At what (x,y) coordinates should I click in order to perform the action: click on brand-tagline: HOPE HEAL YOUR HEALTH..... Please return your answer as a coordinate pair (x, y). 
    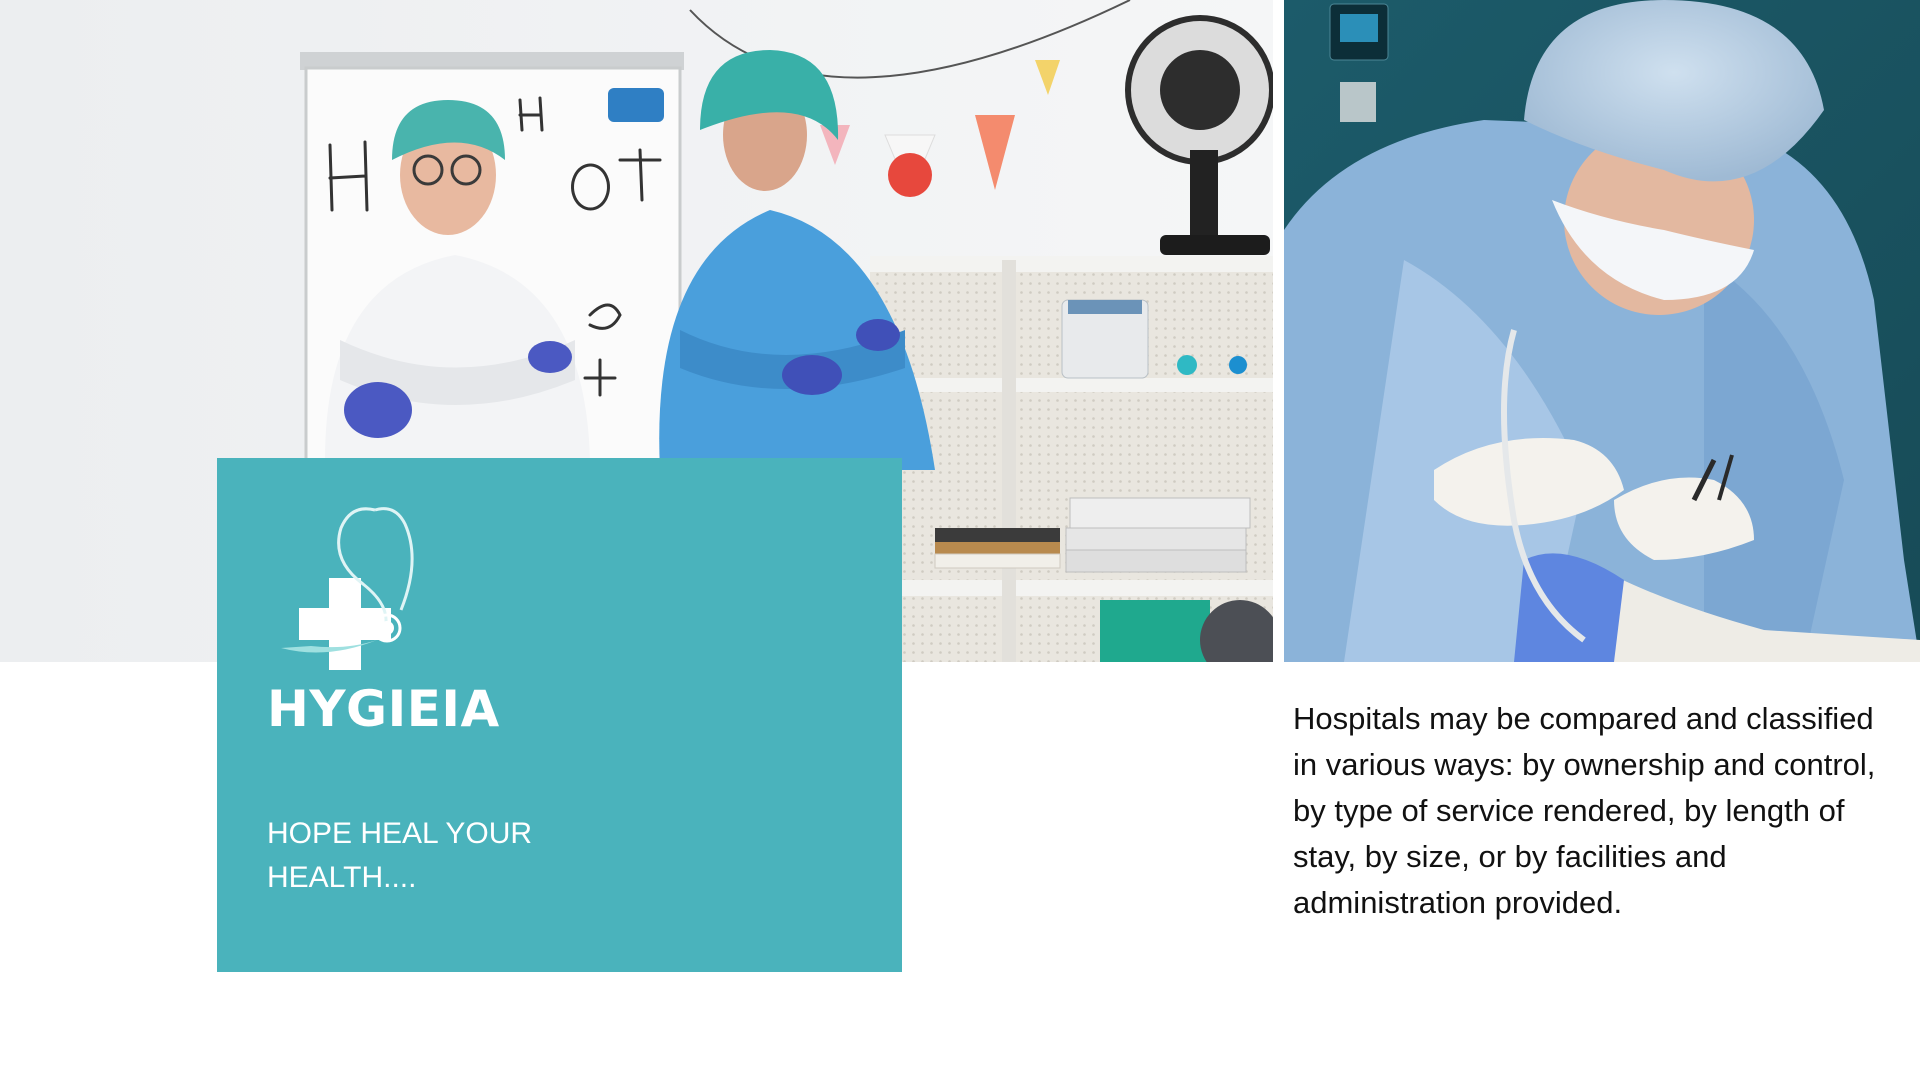
    Looking at the image, I should click on (400, 855).